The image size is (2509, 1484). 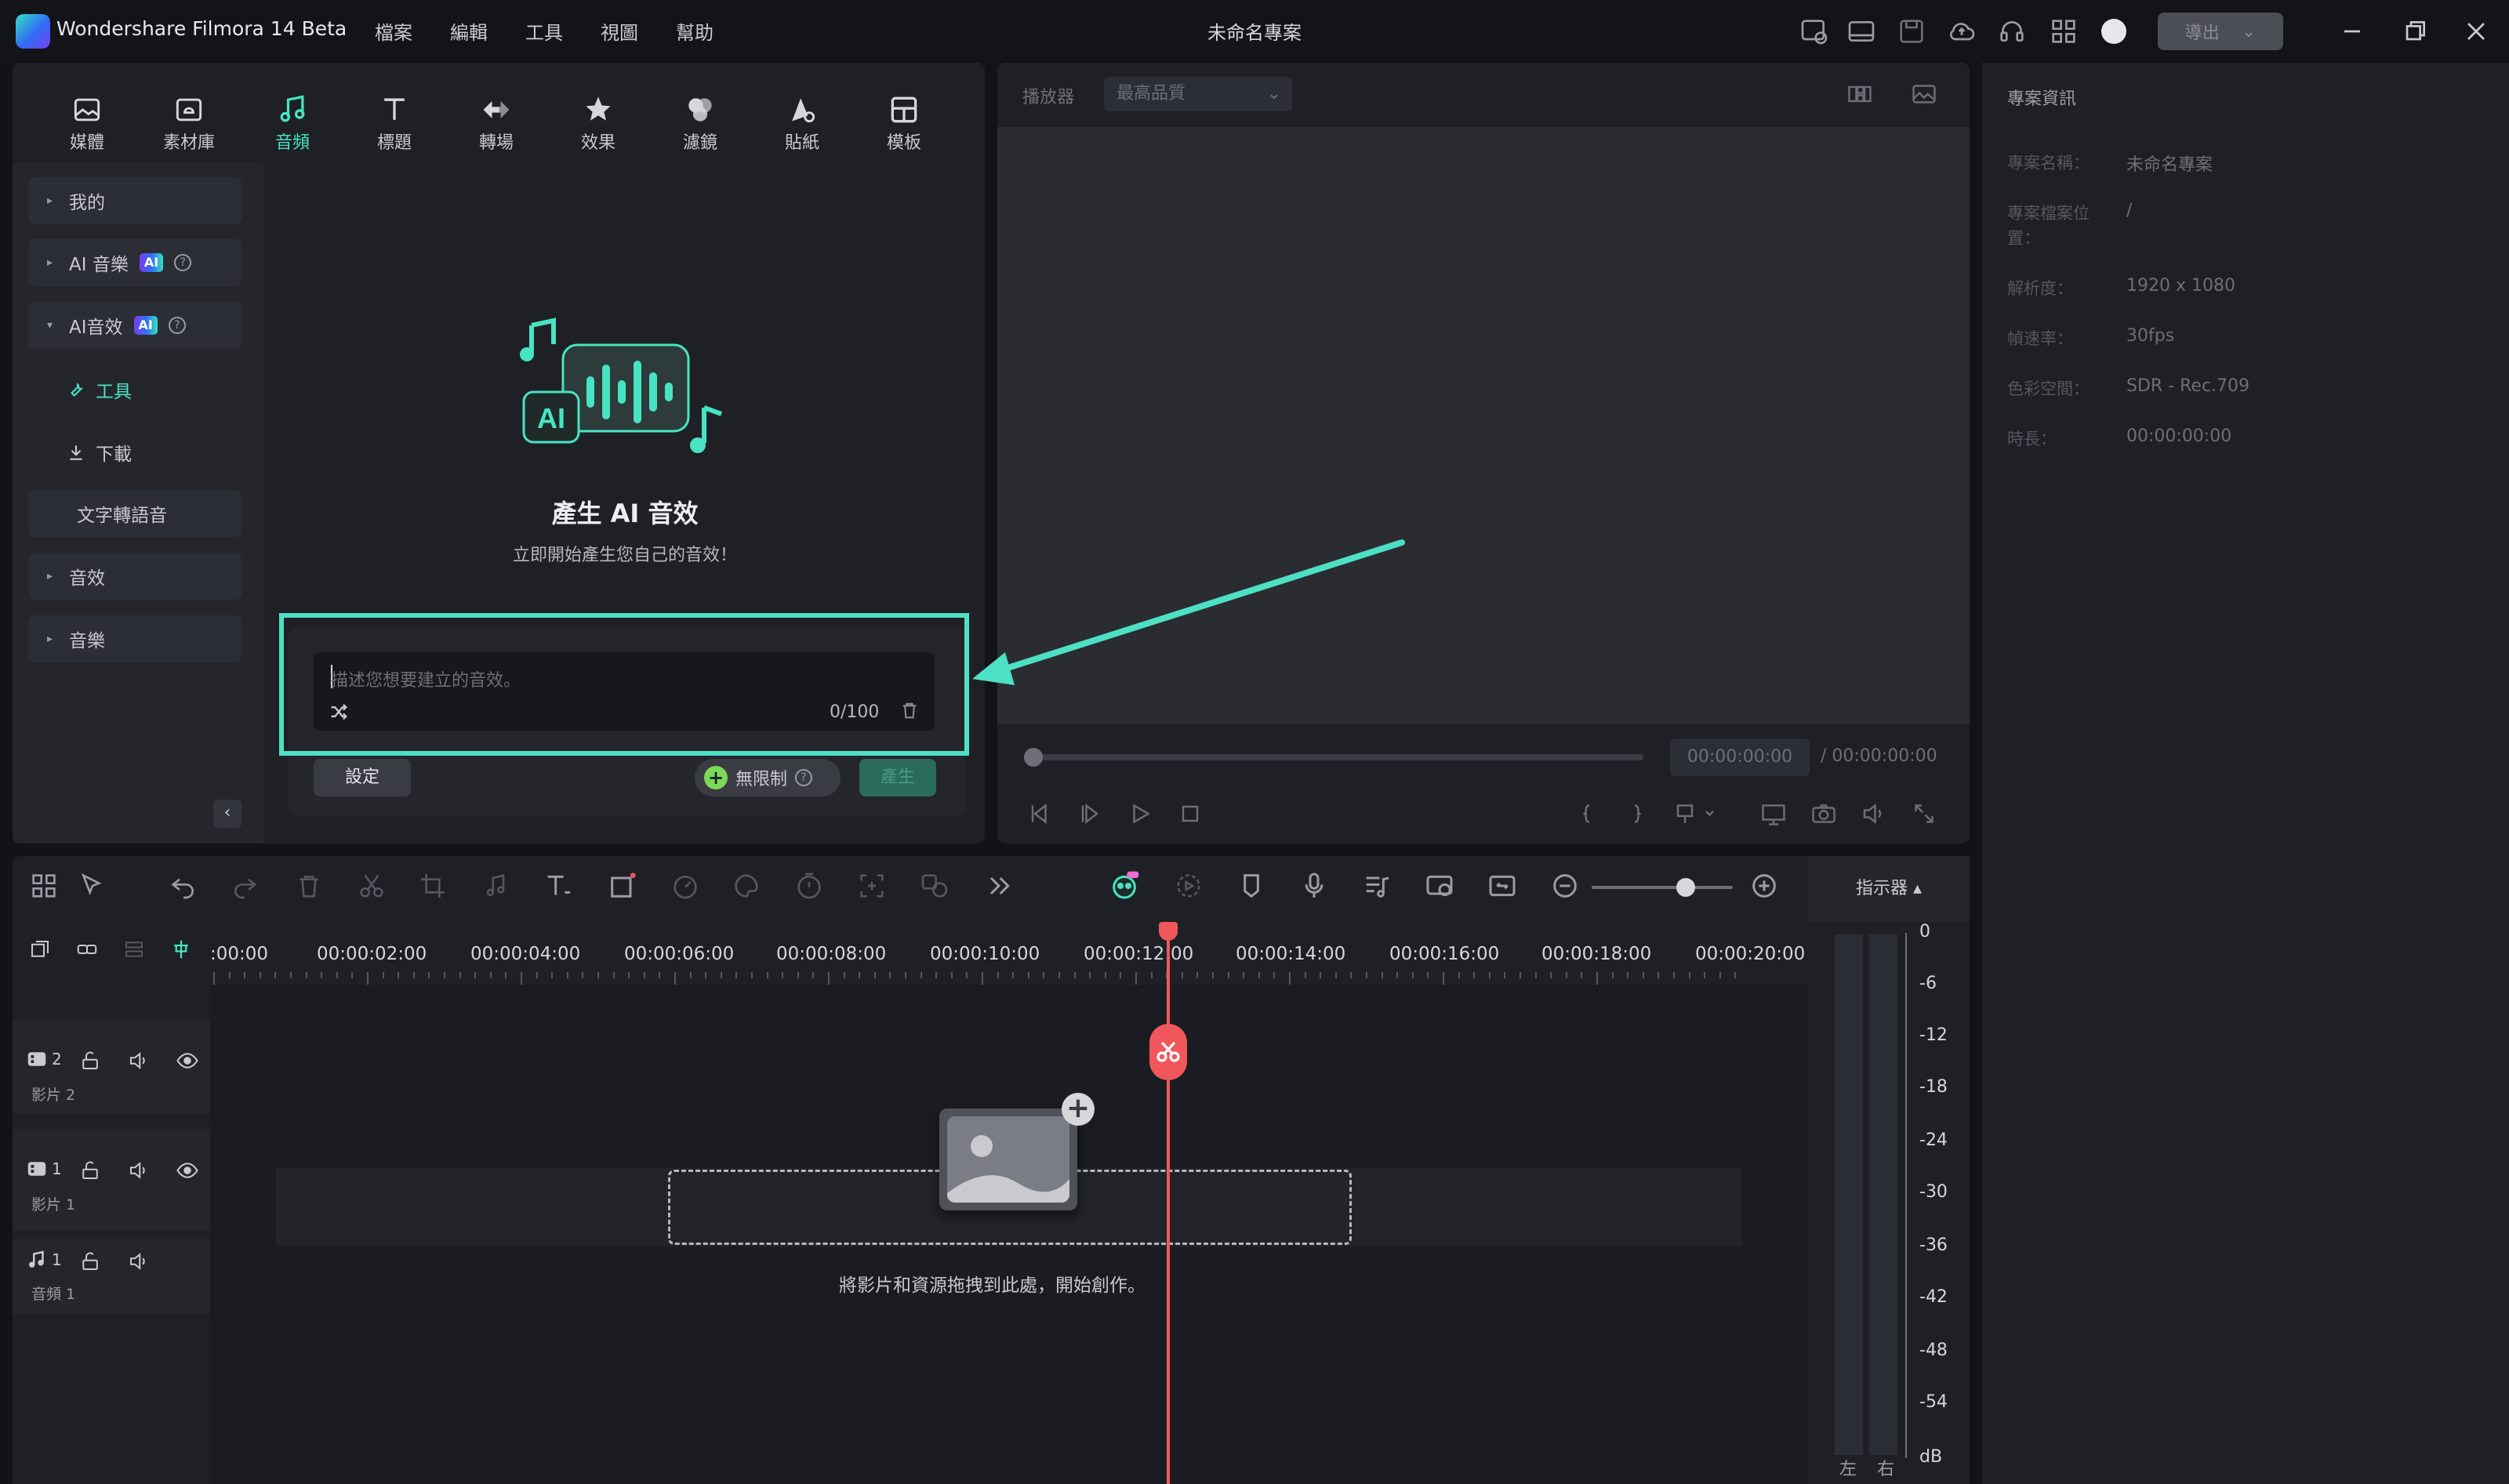 What do you see at coordinates (1740, 757) in the screenshot?
I see `current-time: 00:00:00:00` at bounding box center [1740, 757].